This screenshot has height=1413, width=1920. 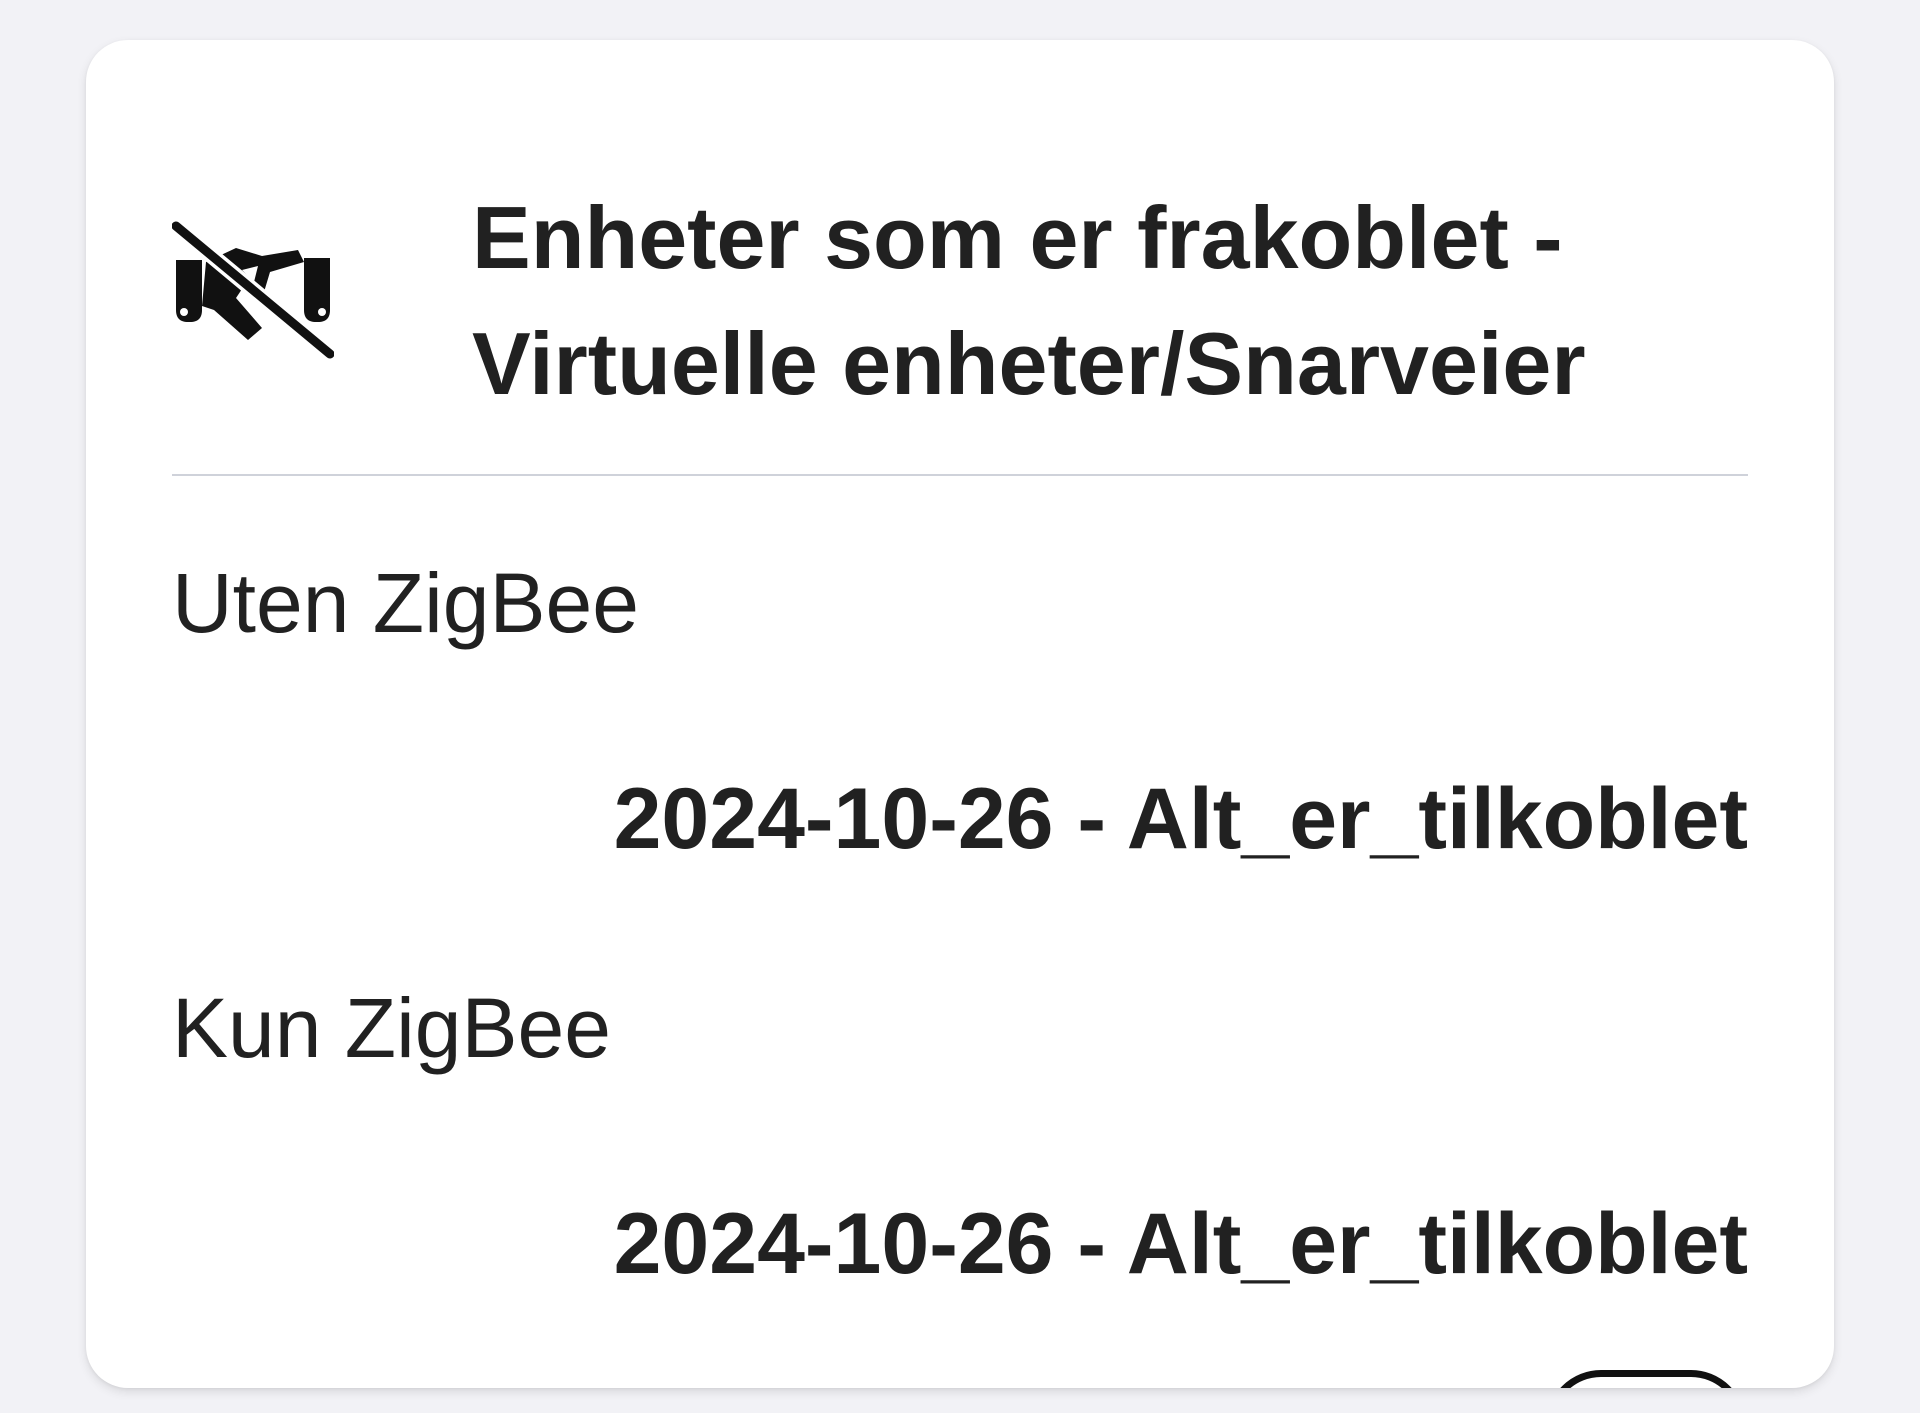 I want to click on row-label-uten-zigbee: Uten ZigBee, so click(x=405, y=603).